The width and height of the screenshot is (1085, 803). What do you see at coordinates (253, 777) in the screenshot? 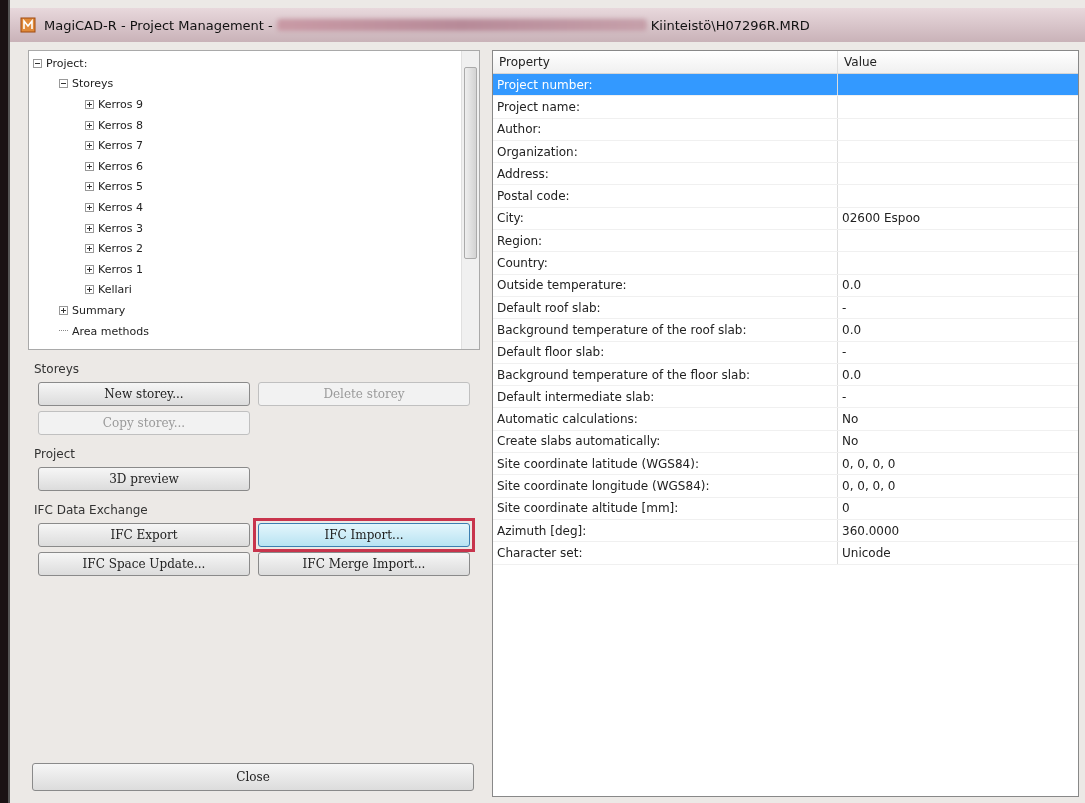
I see `close-button: Close` at bounding box center [253, 777].